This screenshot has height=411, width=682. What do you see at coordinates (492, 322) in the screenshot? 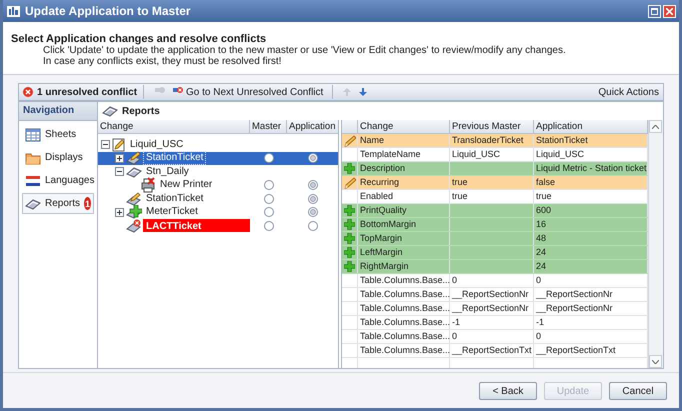
I see `table-cell: -1` at bounding box center [492, 322].